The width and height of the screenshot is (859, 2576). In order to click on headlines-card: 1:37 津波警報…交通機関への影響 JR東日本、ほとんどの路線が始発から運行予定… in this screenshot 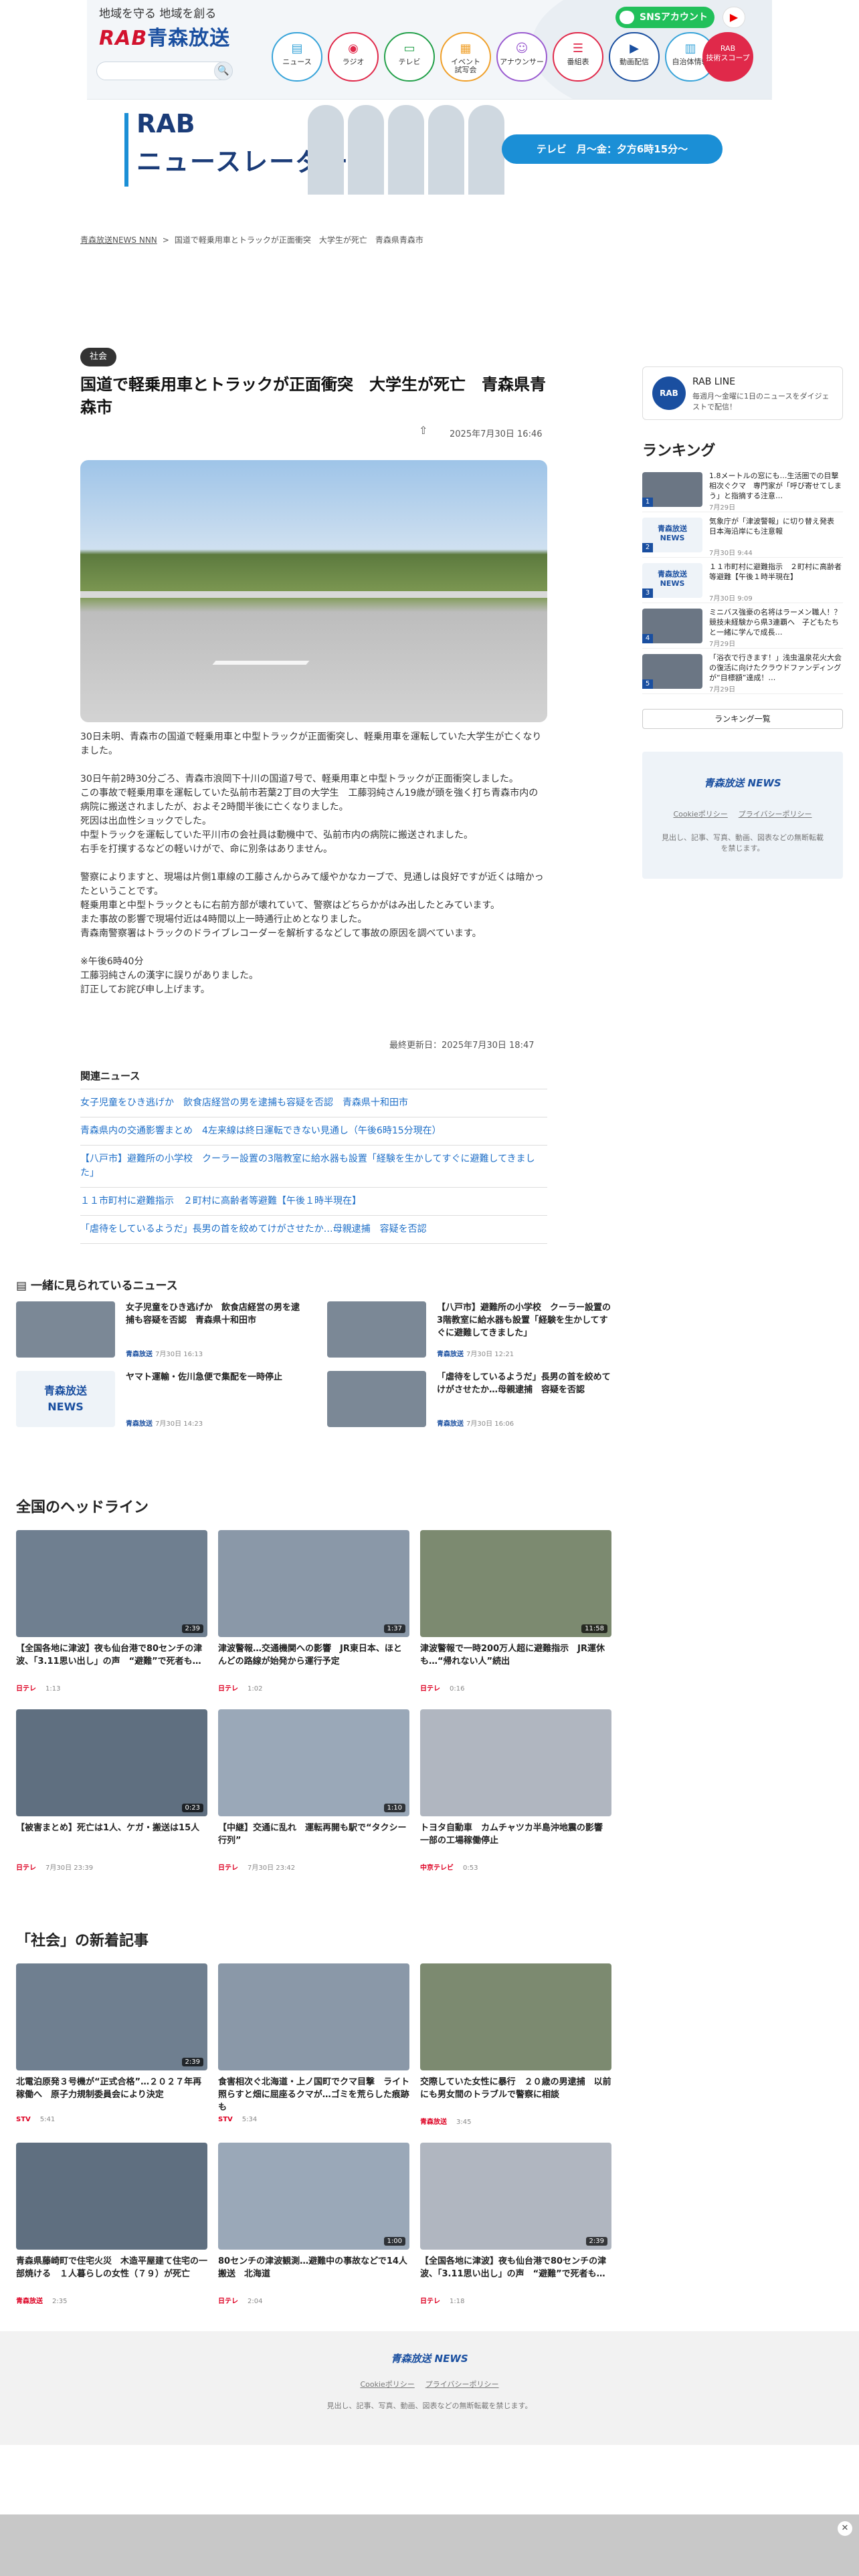, I will do `click(313, 1613)`.